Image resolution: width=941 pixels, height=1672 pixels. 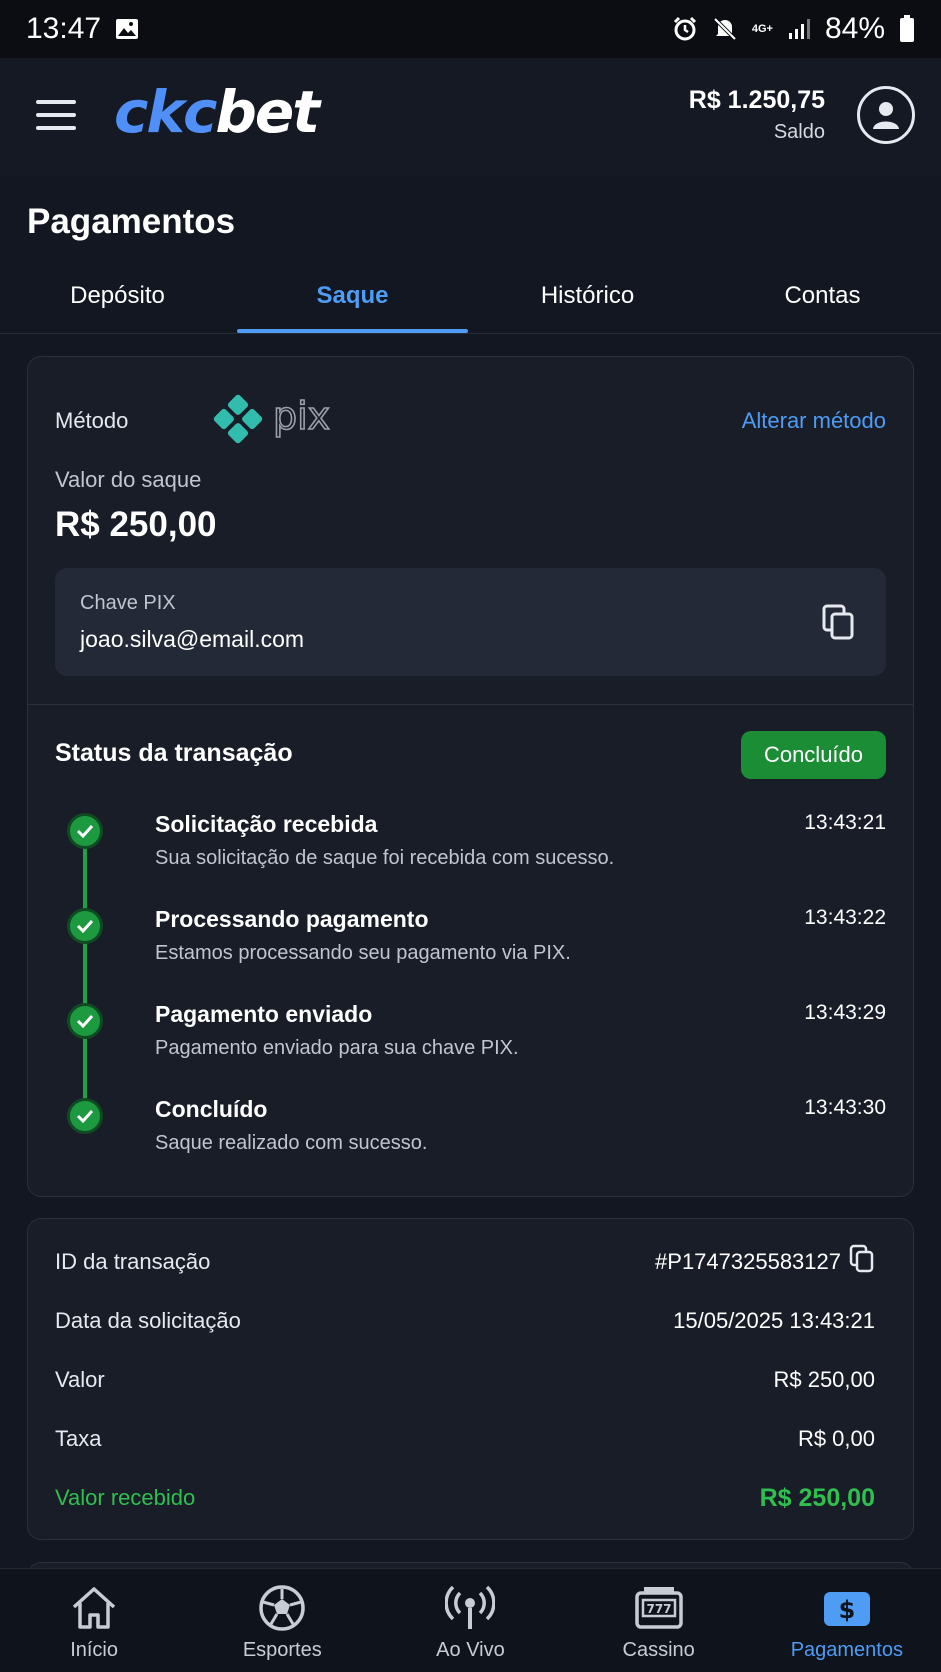 I want to click on change-method-link: Alterar método, so click(x=814, y=421).